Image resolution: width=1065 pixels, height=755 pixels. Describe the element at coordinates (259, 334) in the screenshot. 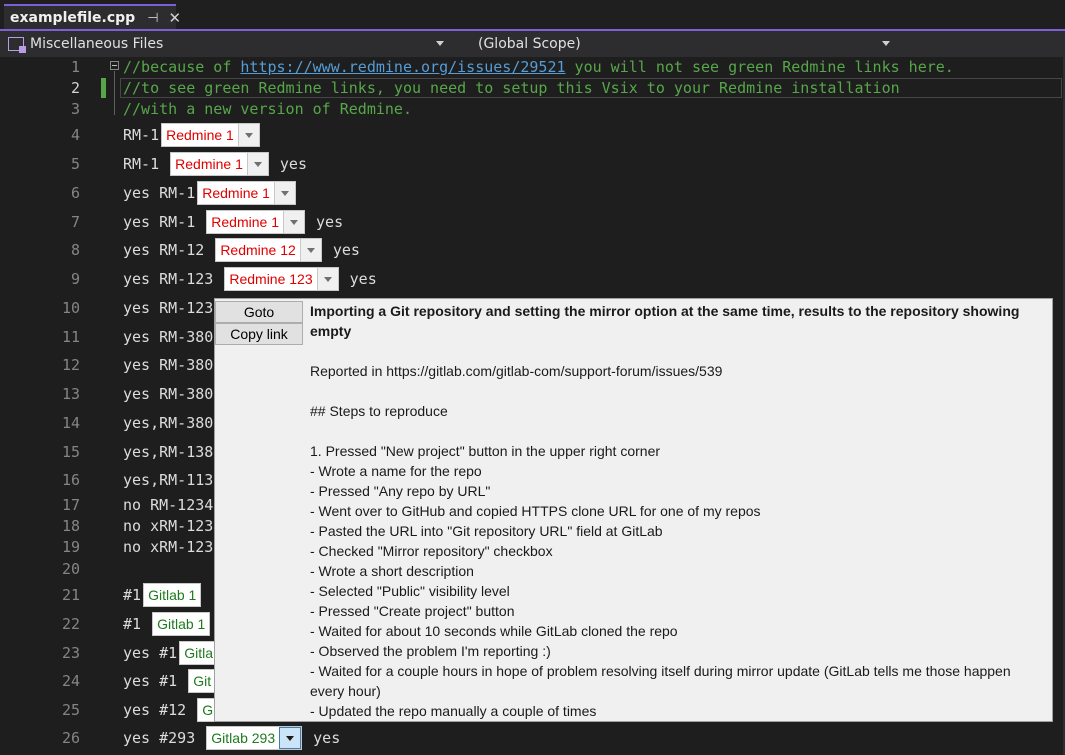

I see `copy-link-button: Copy link` at that location.